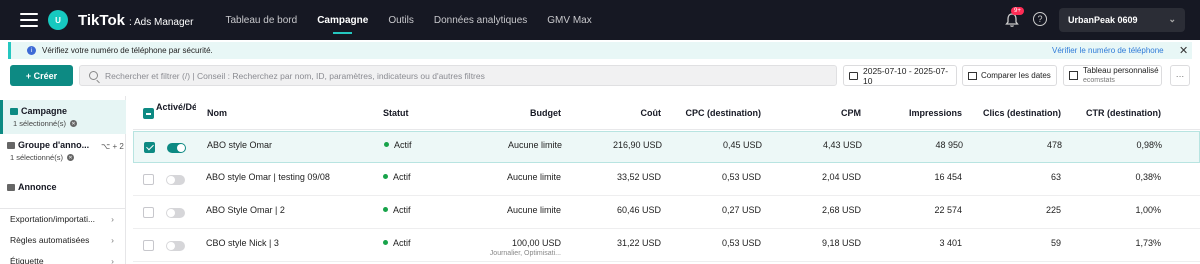 The width and height of the screenshot is (1200, 264). I want to click on sidebar-ad-label: Annonce, so click(37, 187).